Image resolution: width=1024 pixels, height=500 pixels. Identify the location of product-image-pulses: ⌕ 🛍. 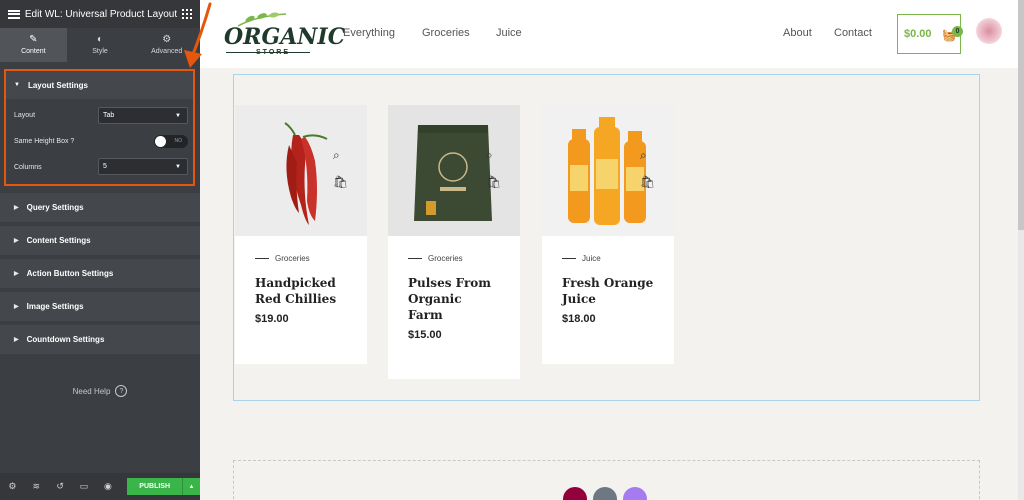
(454, 170).